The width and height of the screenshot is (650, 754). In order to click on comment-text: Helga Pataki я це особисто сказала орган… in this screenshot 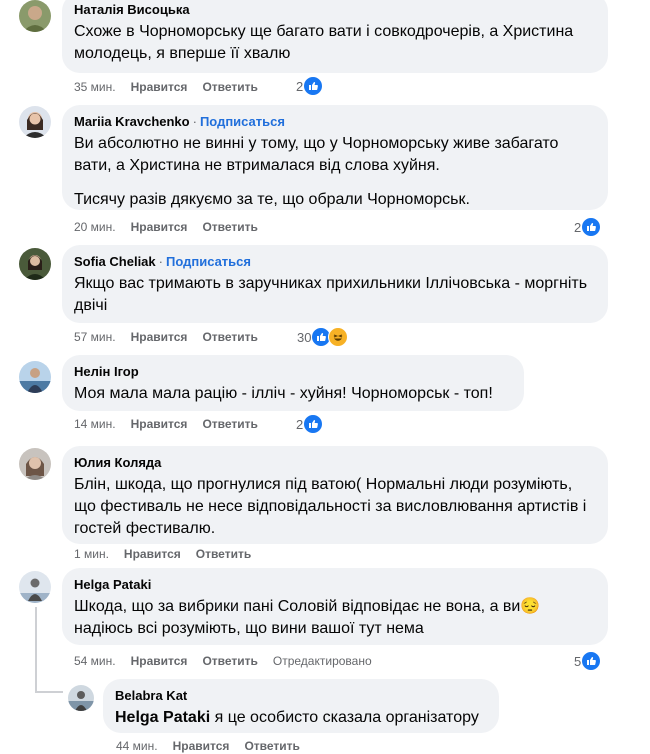, I will do `click(297, 717)`.